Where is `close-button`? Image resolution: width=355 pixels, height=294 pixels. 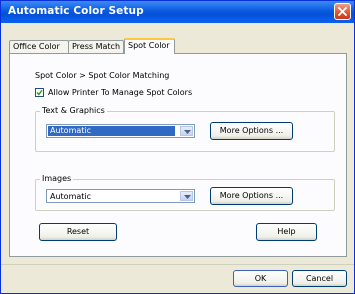 close-button is located at coordinates (342, 11).